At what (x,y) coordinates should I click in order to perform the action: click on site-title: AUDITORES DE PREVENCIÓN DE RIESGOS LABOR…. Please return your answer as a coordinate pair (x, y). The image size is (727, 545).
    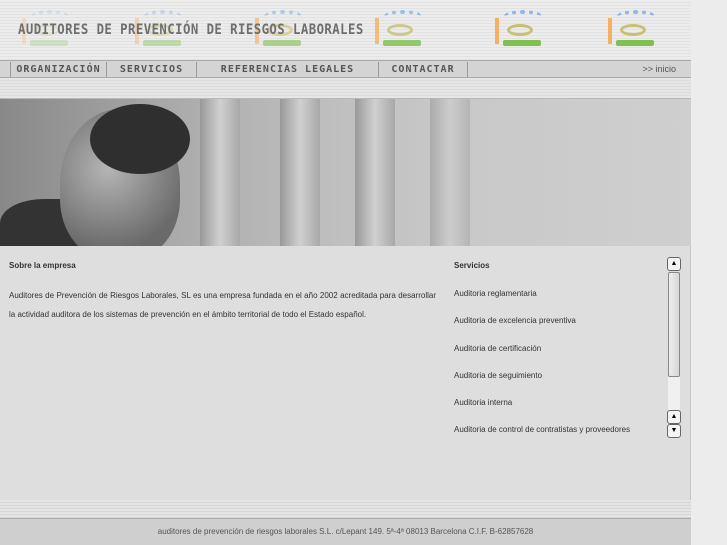
    Looking at the image, I should click on (191, 30).